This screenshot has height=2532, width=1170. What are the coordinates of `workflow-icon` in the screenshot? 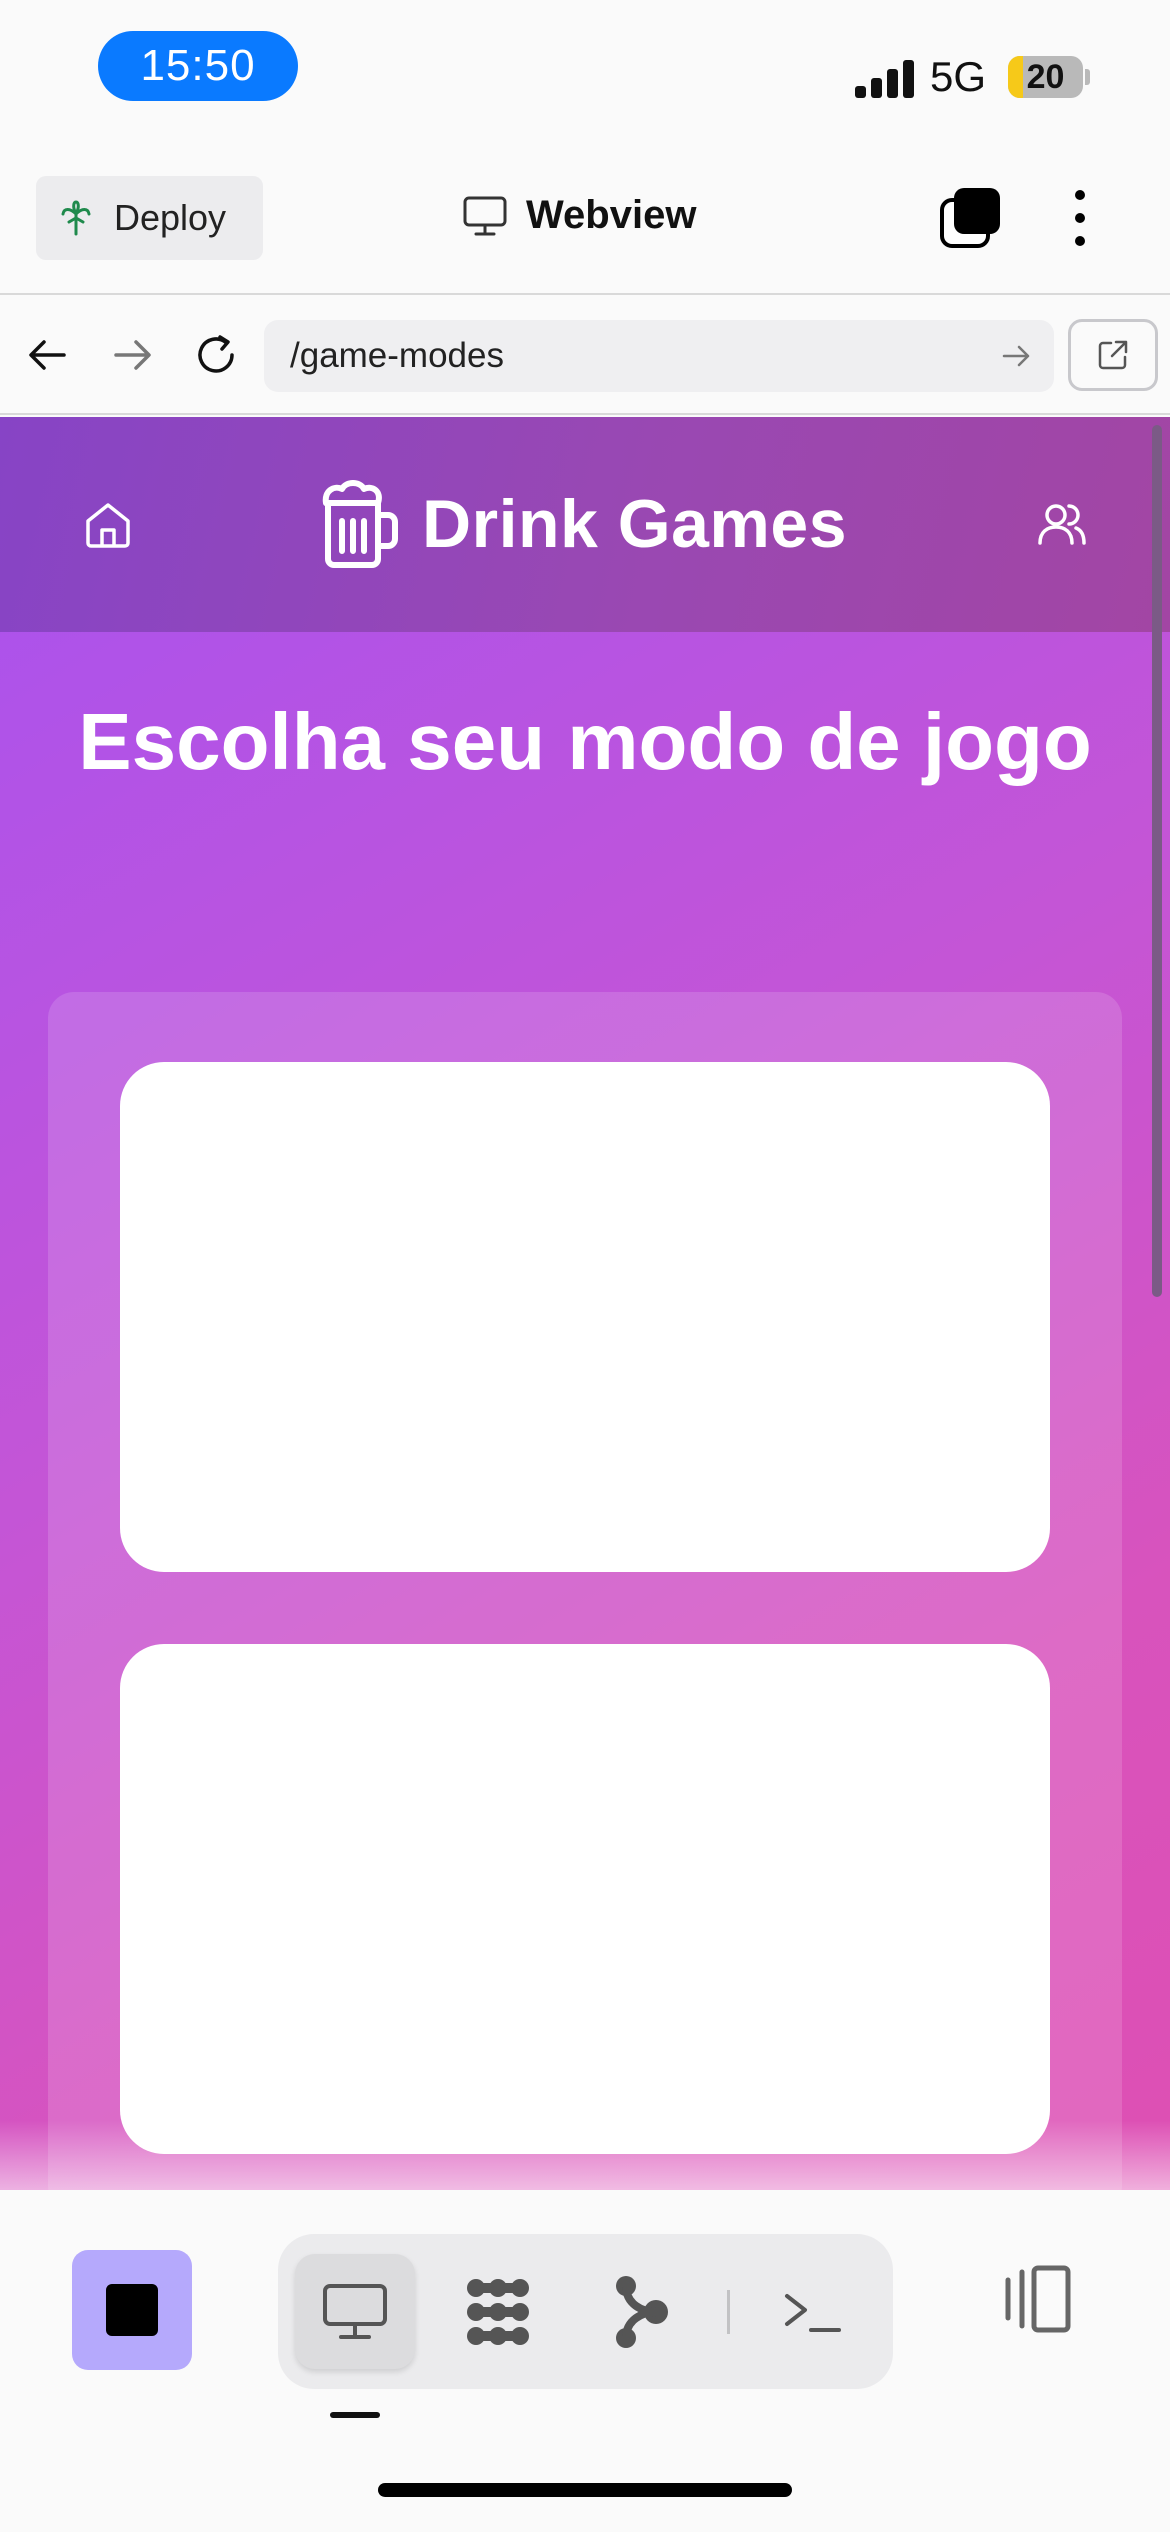 It's located at (498, 2311).